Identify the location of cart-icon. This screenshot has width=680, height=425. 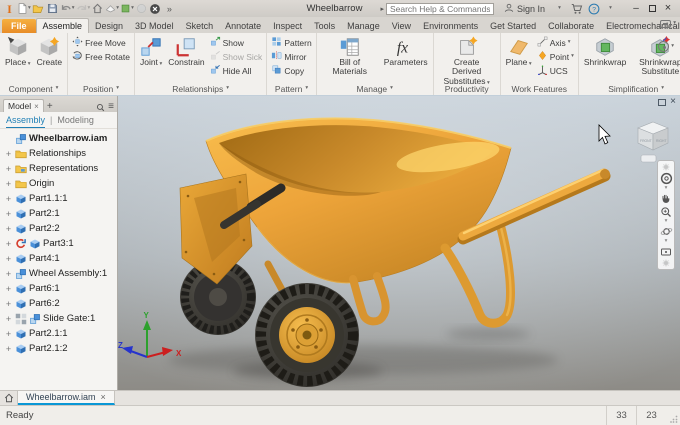
(576, 9).